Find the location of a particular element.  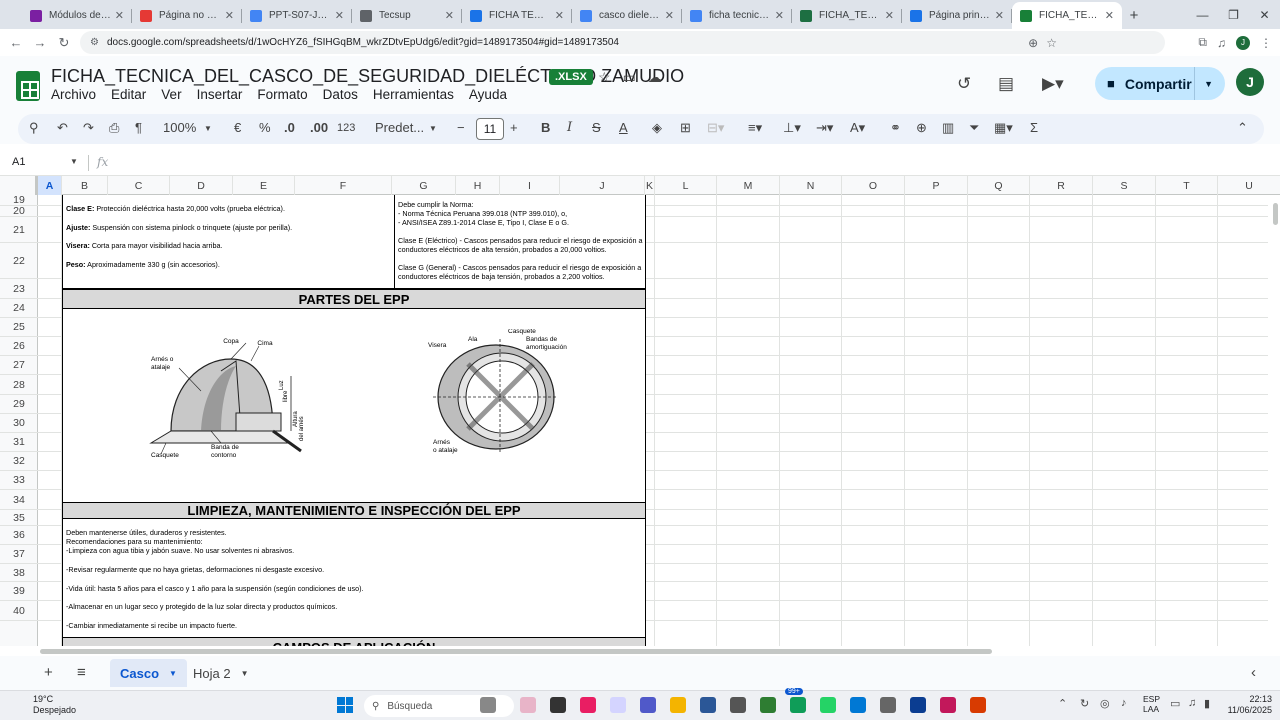

select-all-corner is located at coordinates (19, 185).